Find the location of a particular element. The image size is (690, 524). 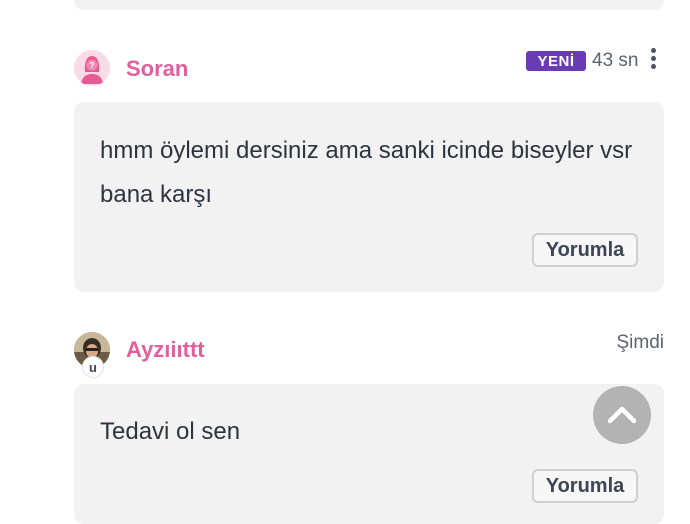

post-message: Tedavi ol sen is located at coordinates (170, 431).